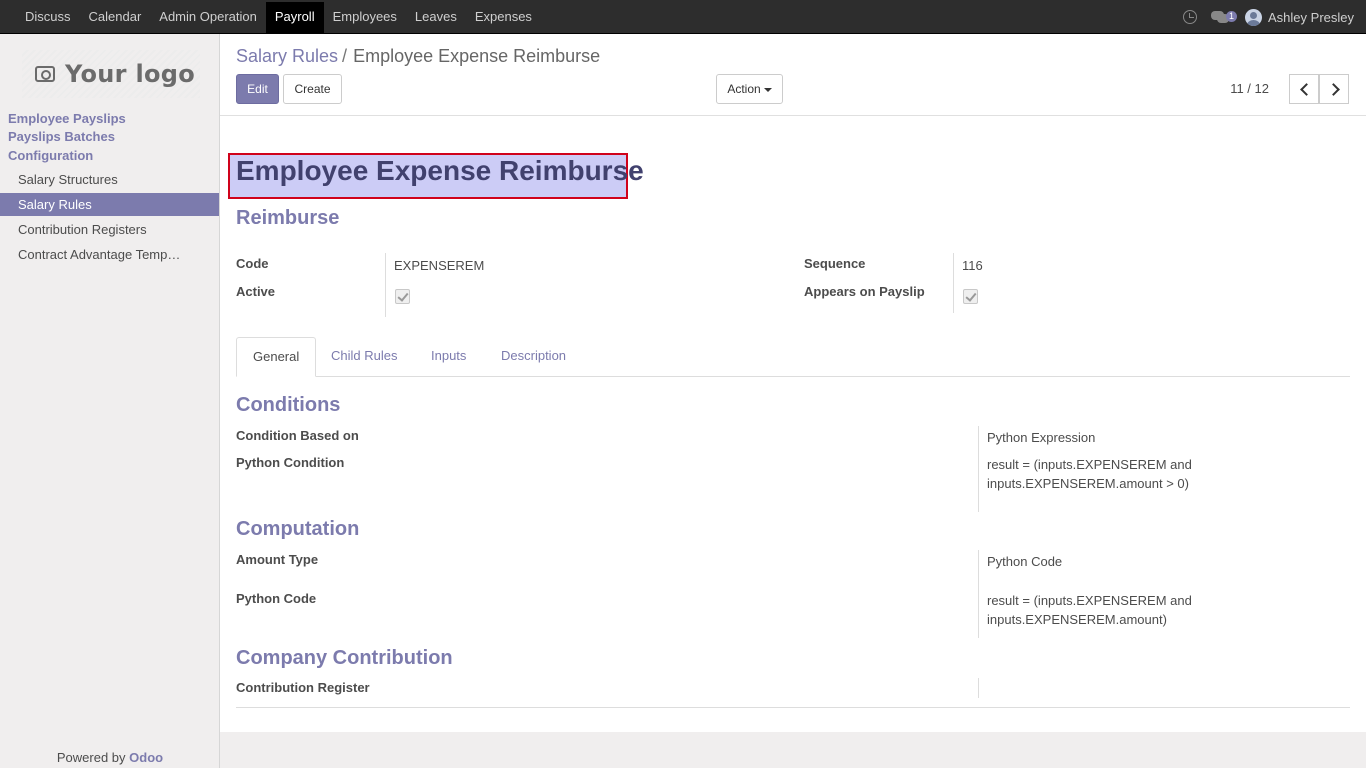 This screenshot has height=768, width=1366. What do you see at coordinates (276, 598) in the screenshot?
I see `python-code-label: Python Code` at bounding box center [276, 598].